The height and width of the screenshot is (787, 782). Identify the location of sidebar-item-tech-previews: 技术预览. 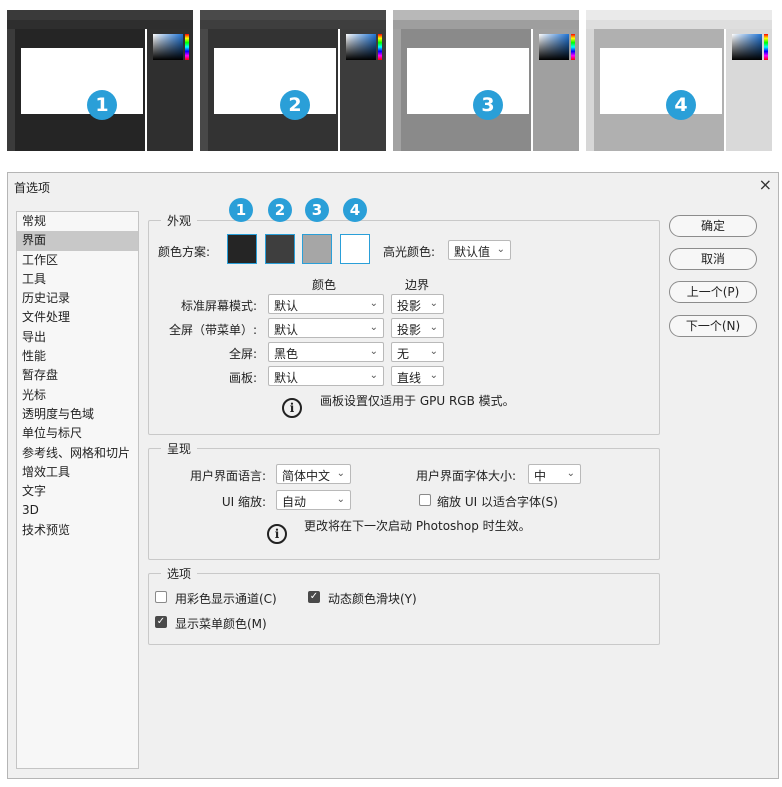
(77, 530).